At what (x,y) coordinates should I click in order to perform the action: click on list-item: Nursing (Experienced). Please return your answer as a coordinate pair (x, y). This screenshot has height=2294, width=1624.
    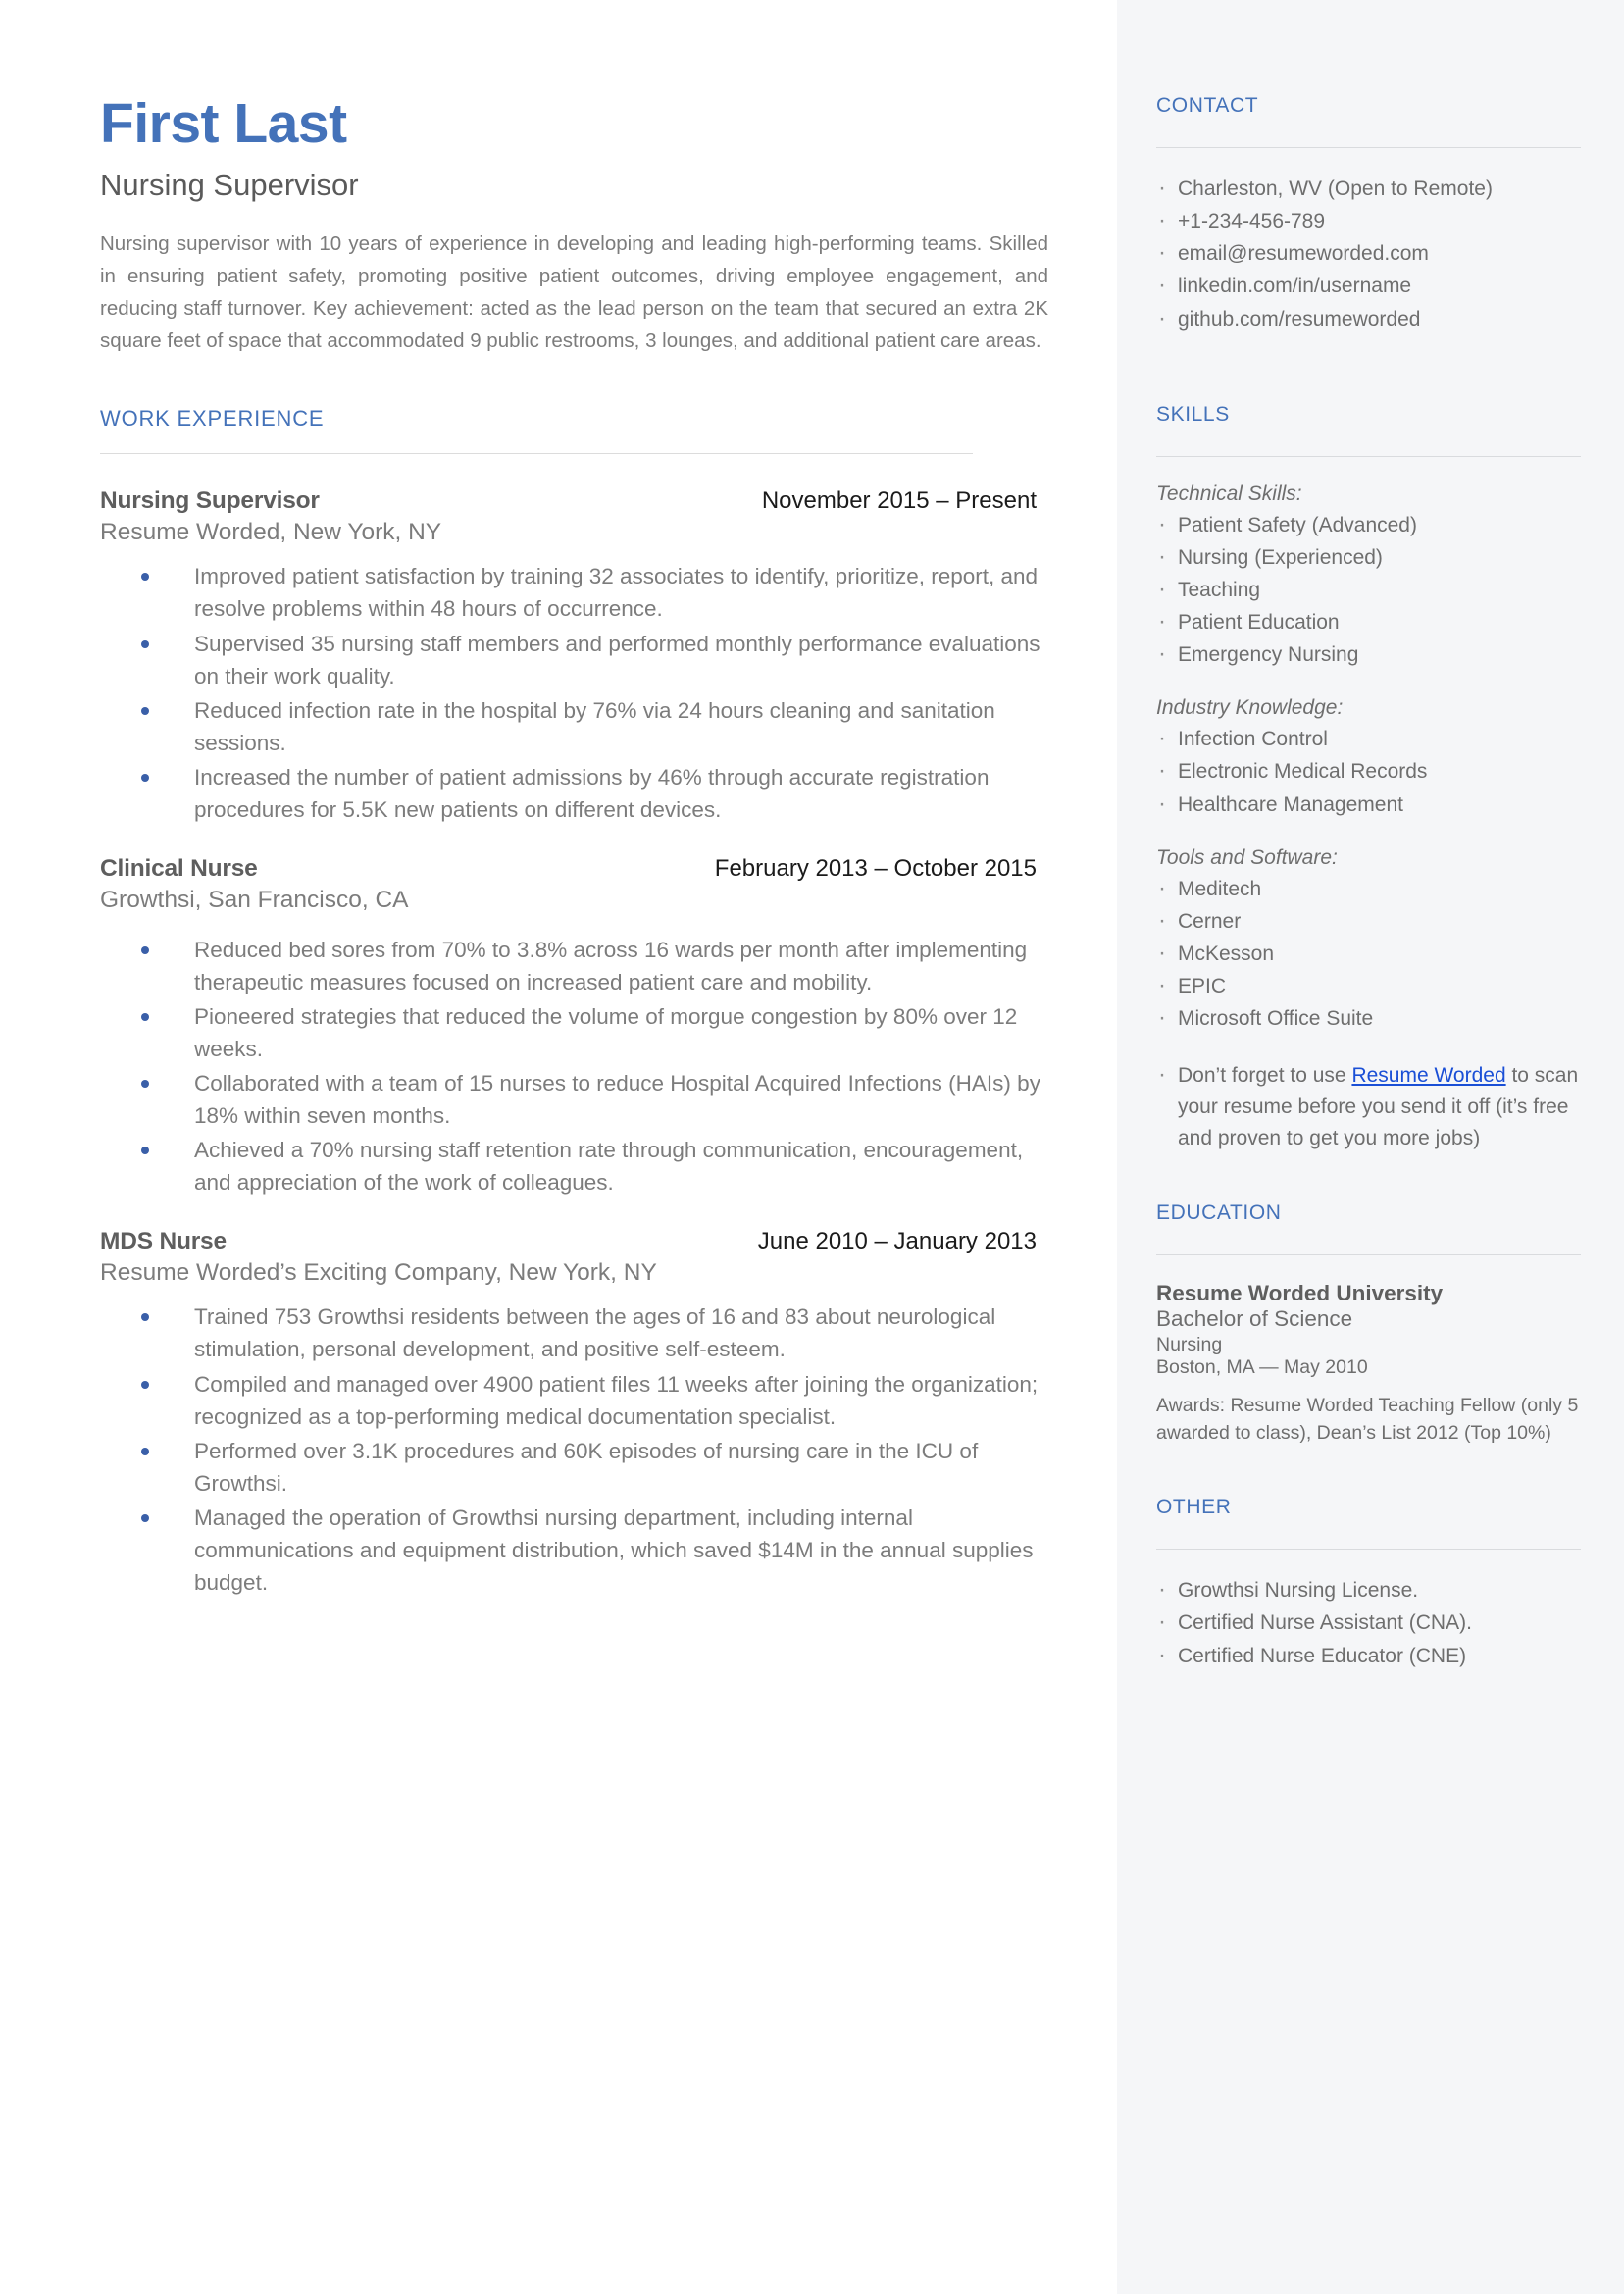
    Looking at the image, I should click on (1368, 557).